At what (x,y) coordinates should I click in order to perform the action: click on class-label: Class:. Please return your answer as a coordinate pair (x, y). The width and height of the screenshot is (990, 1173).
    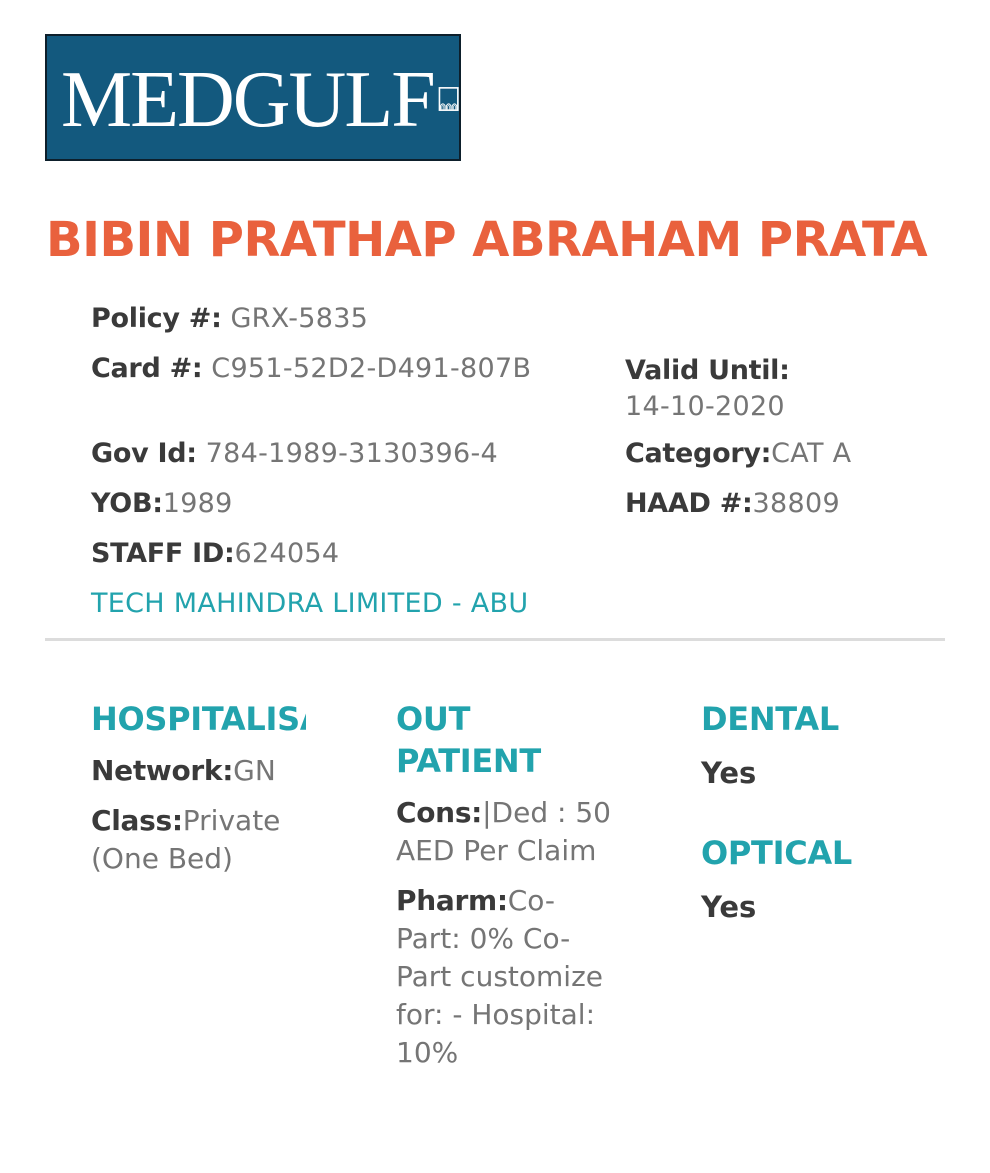
    Looking at the image, I should click on (137, 820).